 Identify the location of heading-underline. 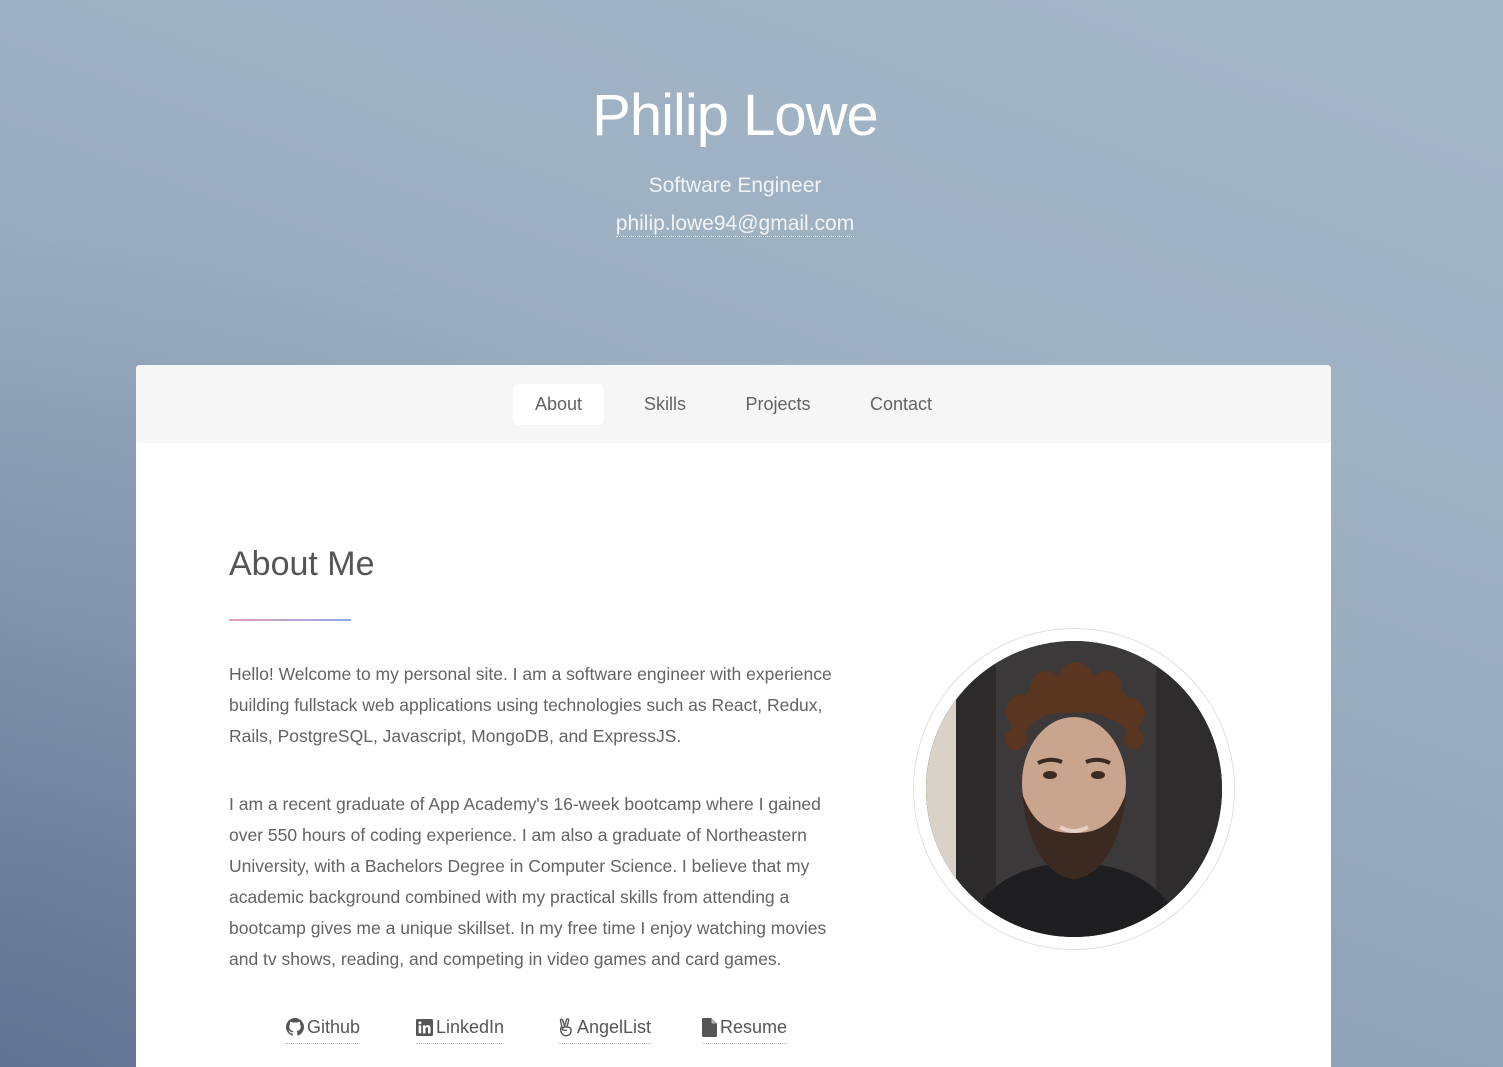
(290, 620).